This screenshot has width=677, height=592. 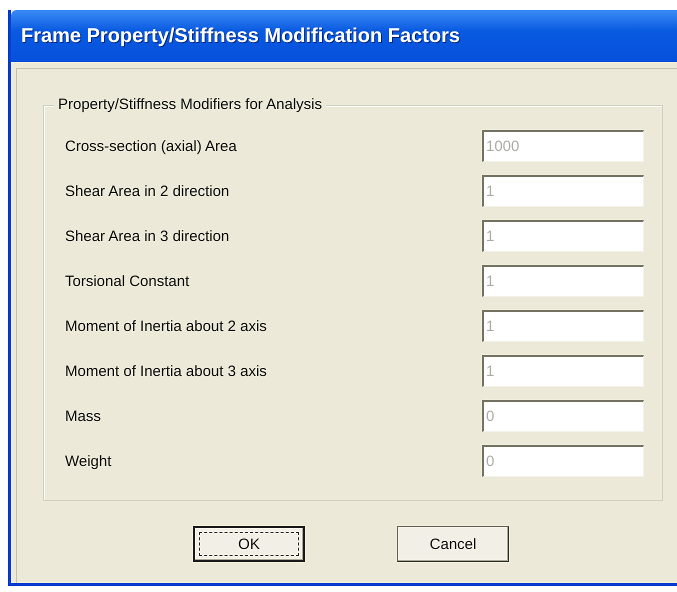 What do you see at coordinates (147, 191) in the screenshot?
I see `field-label: Shear Area in 2 direction` at bounding box center [147, 191].